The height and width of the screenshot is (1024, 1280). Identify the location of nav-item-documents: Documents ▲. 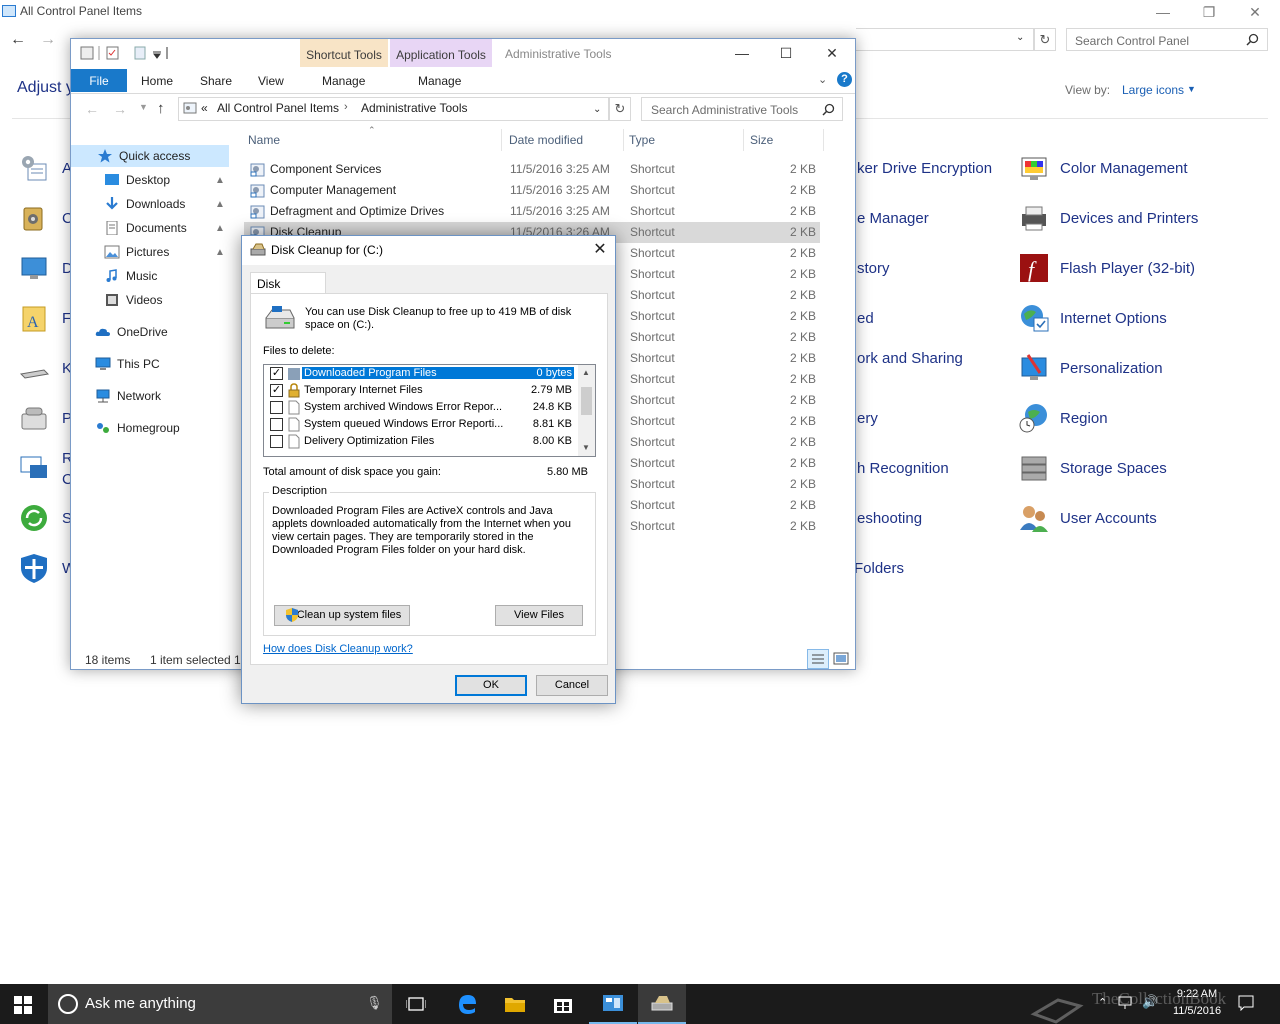
(150, 228).